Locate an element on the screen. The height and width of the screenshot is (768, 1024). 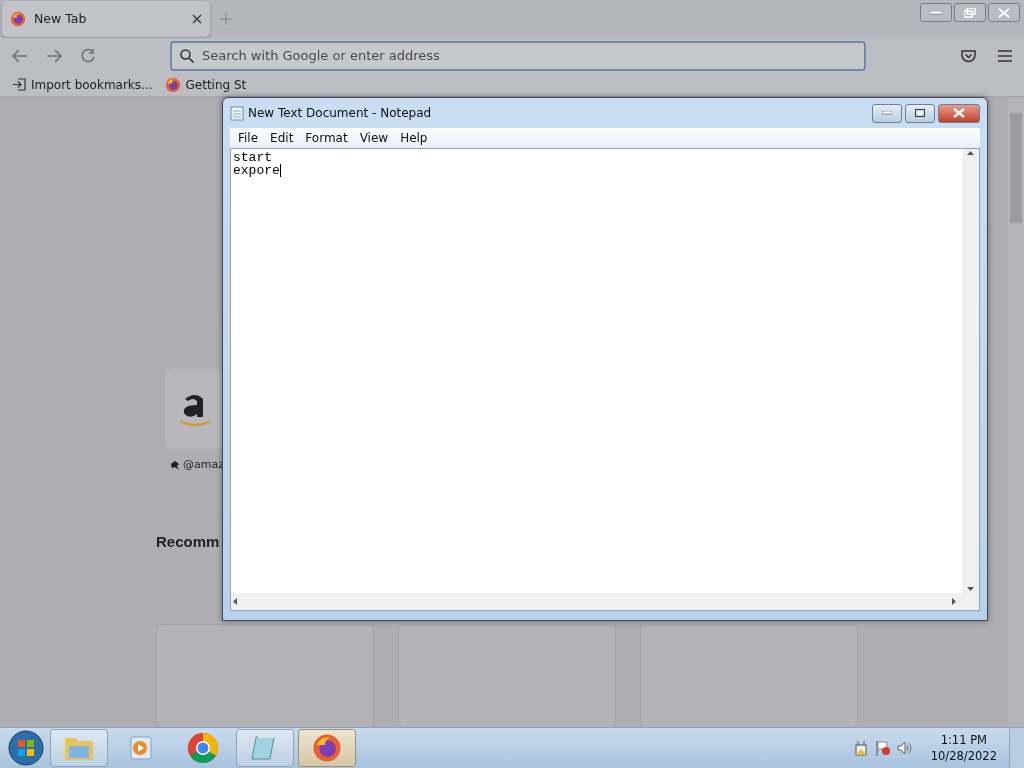
menu-icon is located at coordinates (1005, 55).